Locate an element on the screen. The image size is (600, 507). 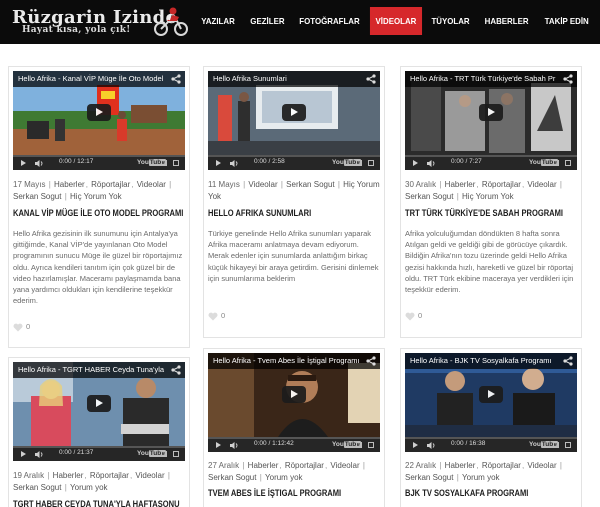
nav-item-yazilar: YAZILAR is located at coordinates (218, 21).